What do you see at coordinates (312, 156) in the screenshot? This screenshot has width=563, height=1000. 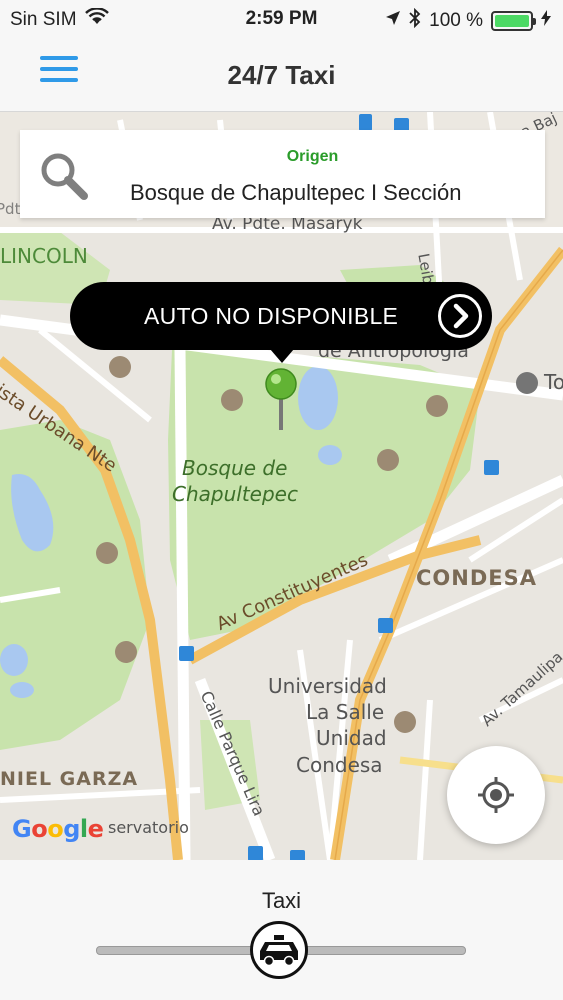 I see `origin-label: Origen` at bounding box center [312, 156].